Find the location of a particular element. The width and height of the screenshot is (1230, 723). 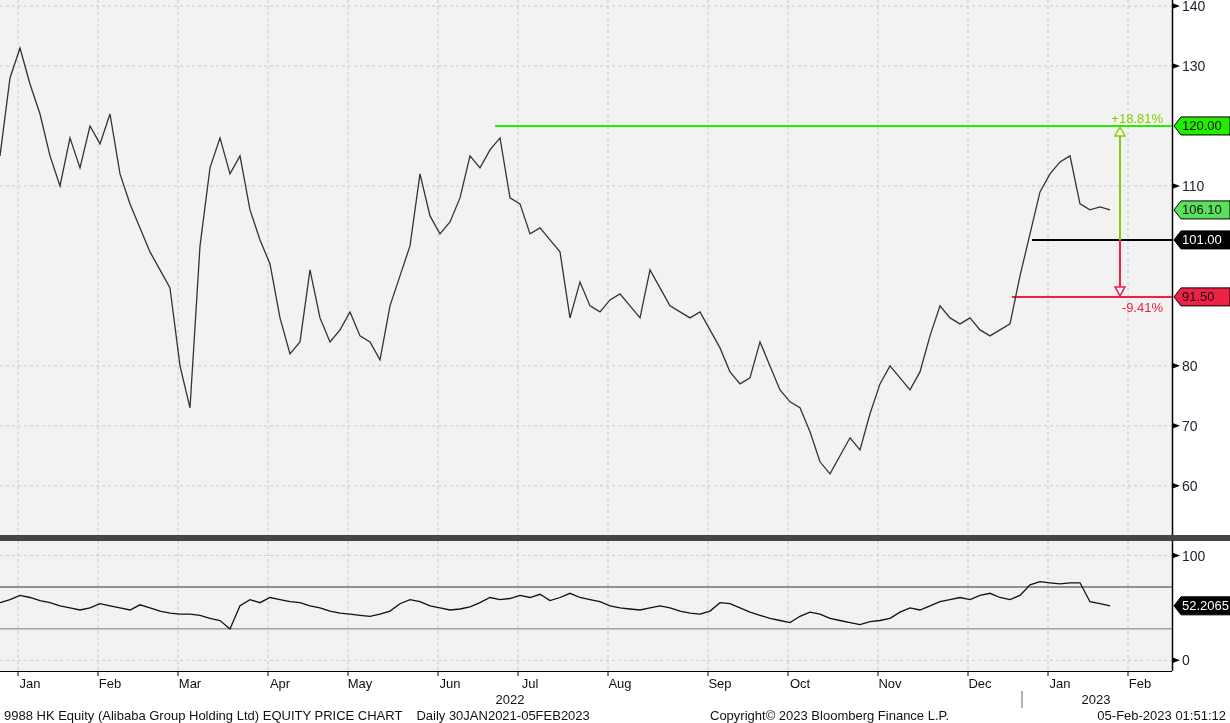

axis-label: 100 is located at coordinates (1194, 555).